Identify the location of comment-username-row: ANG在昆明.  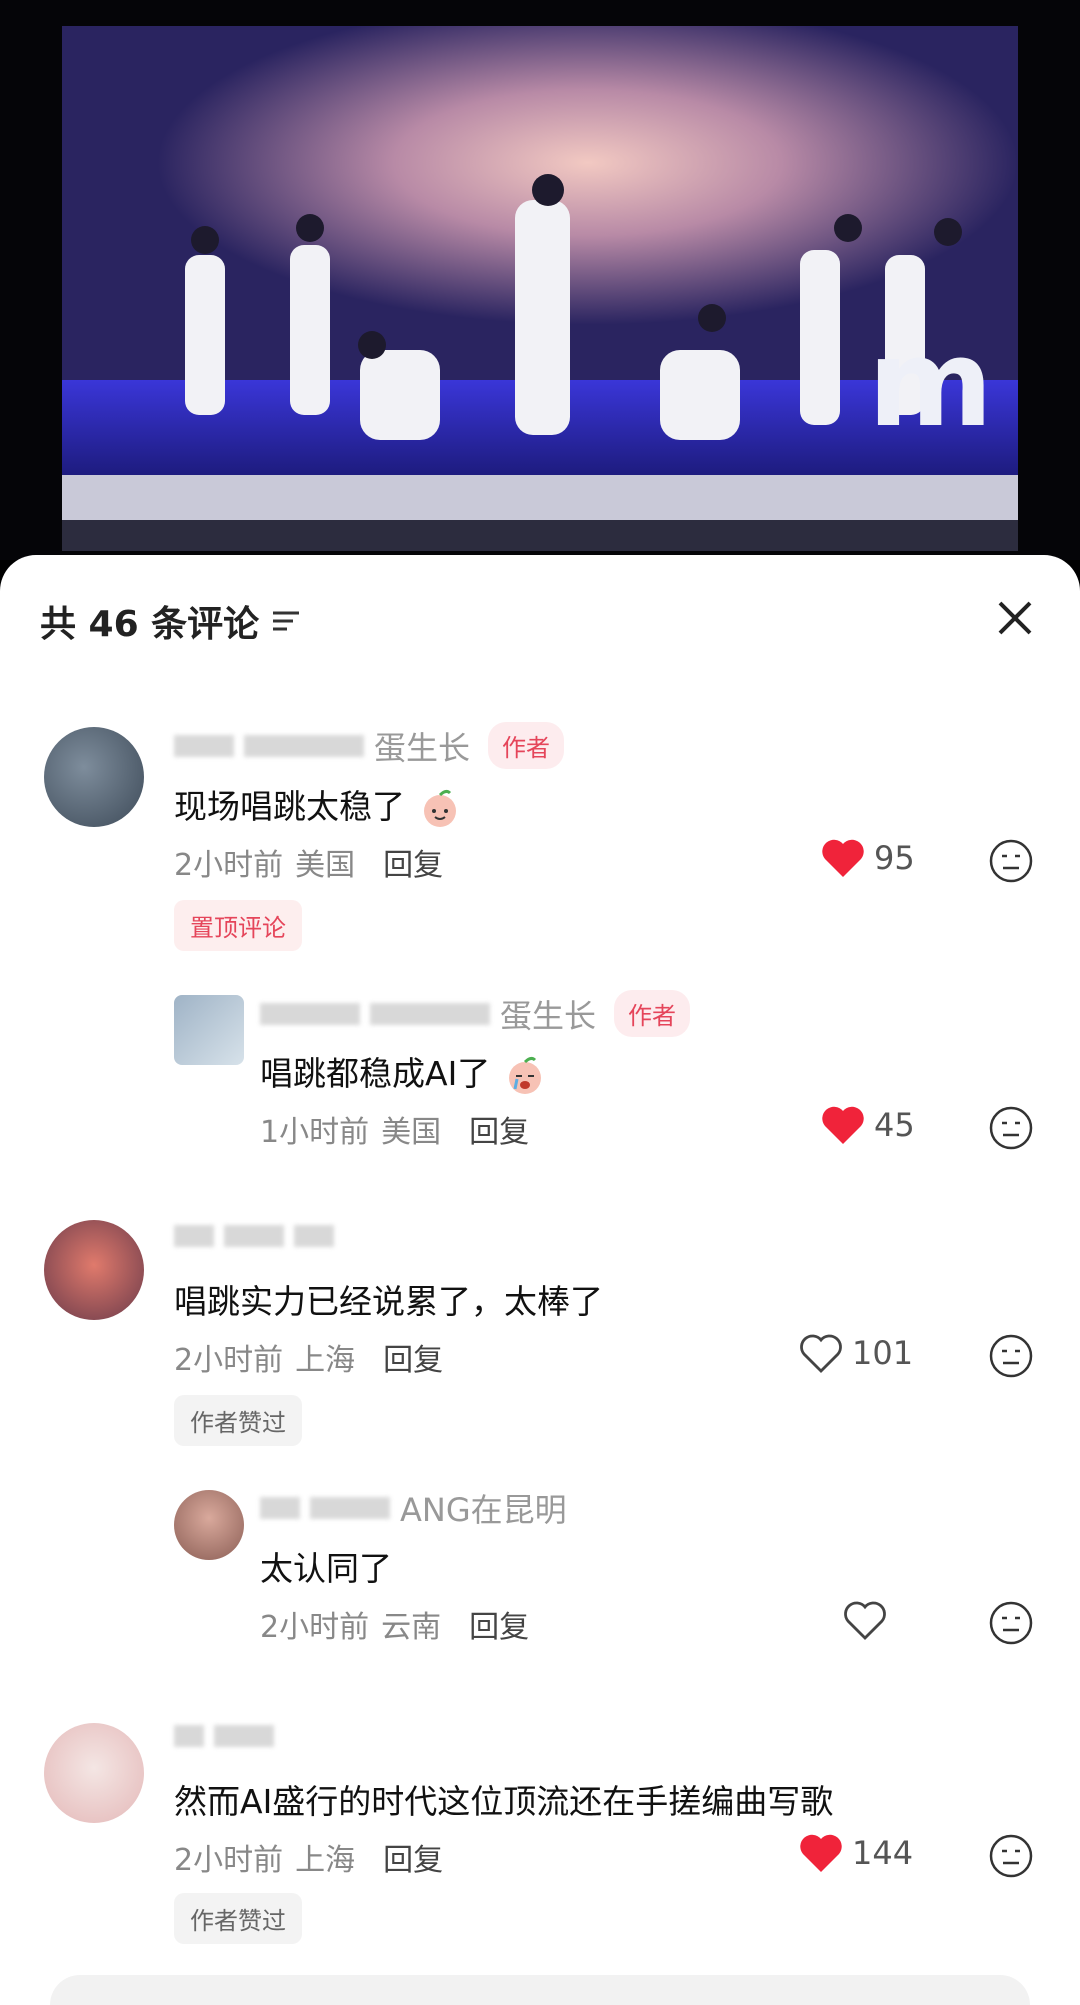
(413, 1508).